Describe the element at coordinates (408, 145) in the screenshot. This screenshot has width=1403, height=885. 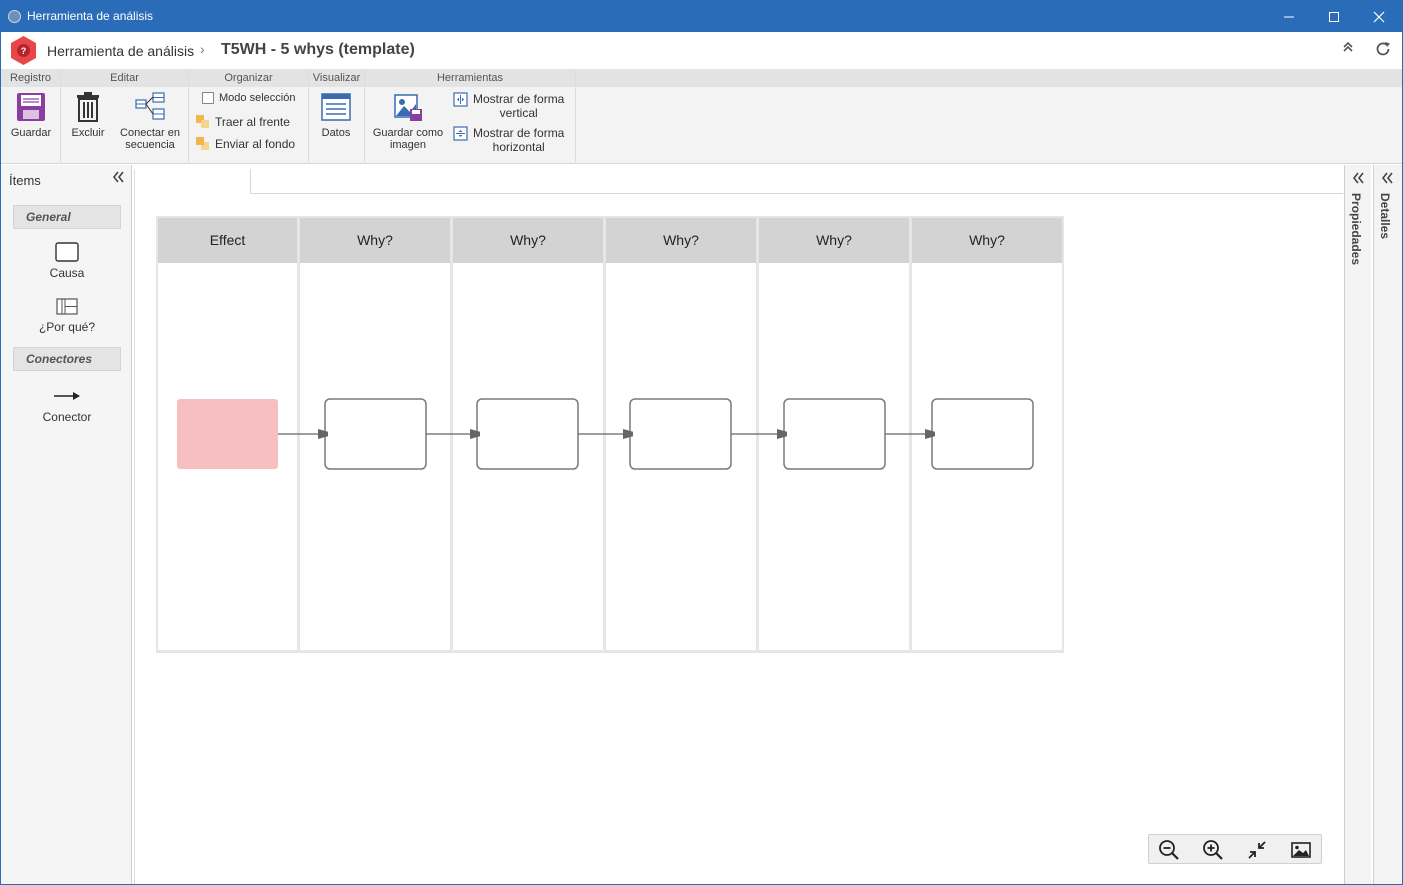
I see `guardar-imagen-label-2: imagen` at that location.